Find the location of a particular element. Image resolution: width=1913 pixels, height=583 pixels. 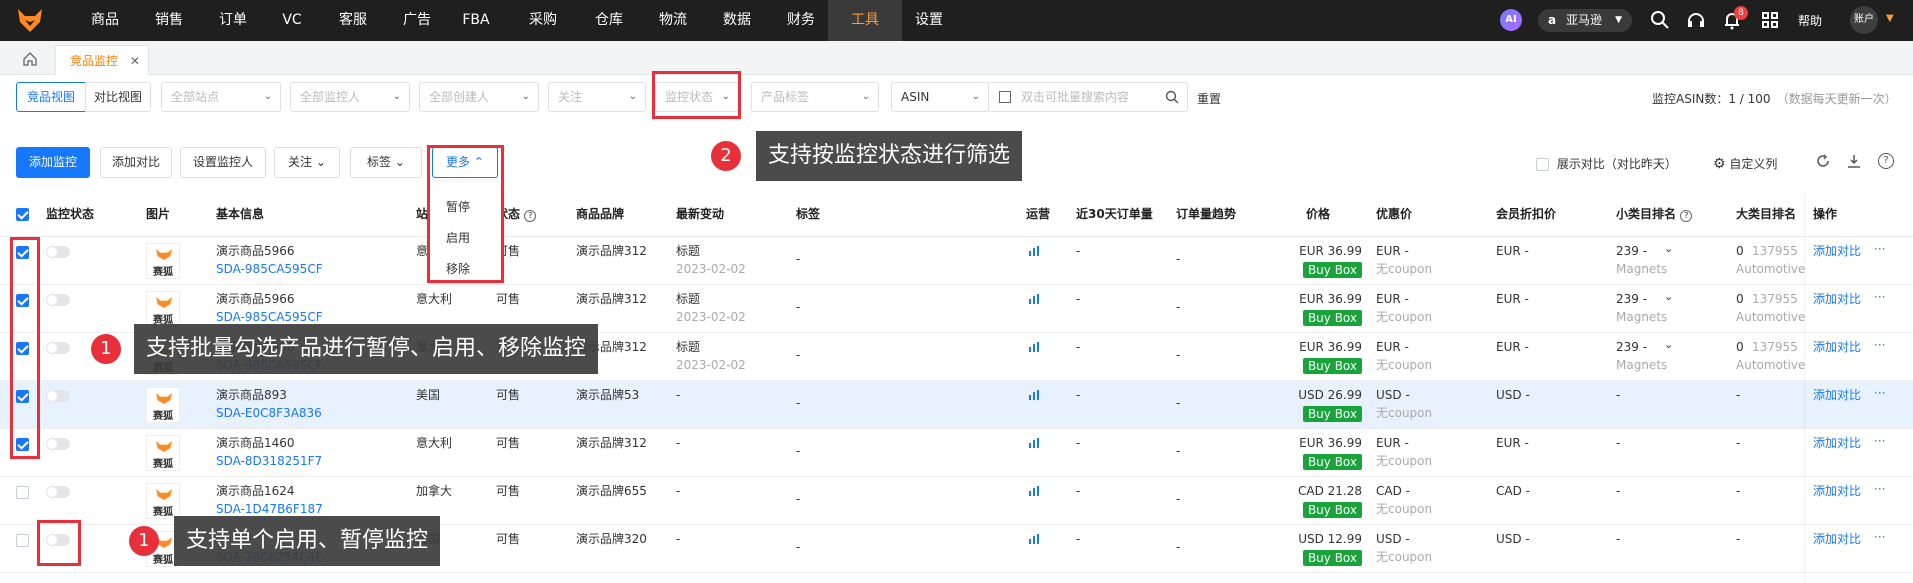

follow-dropdown-button: 关注 ⌄ is located at coordinates (307, 162).